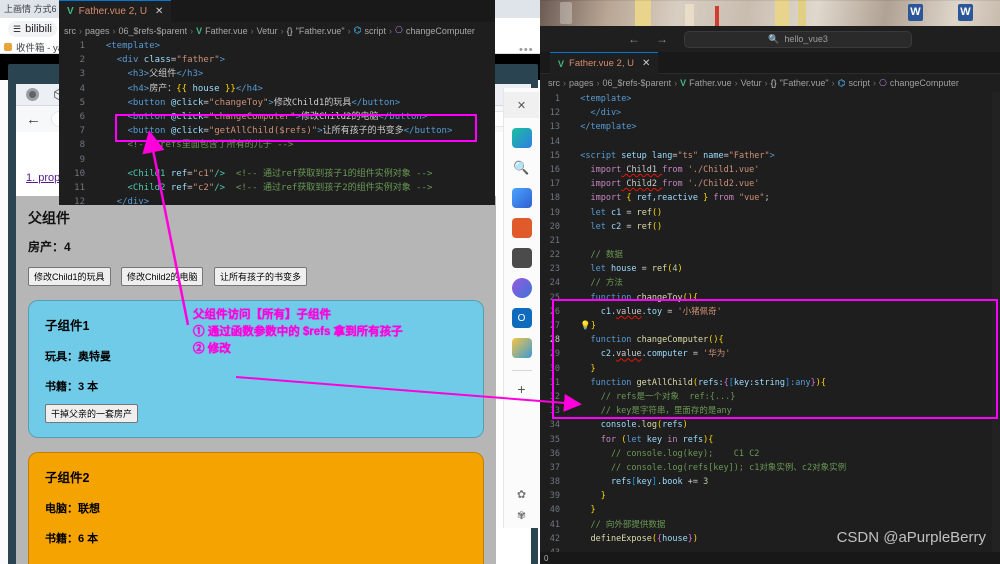 The image size is (1000, 564). I want to click on snippet-tab-bar: V Father.vue 2, U ✕, so click(277, 11).